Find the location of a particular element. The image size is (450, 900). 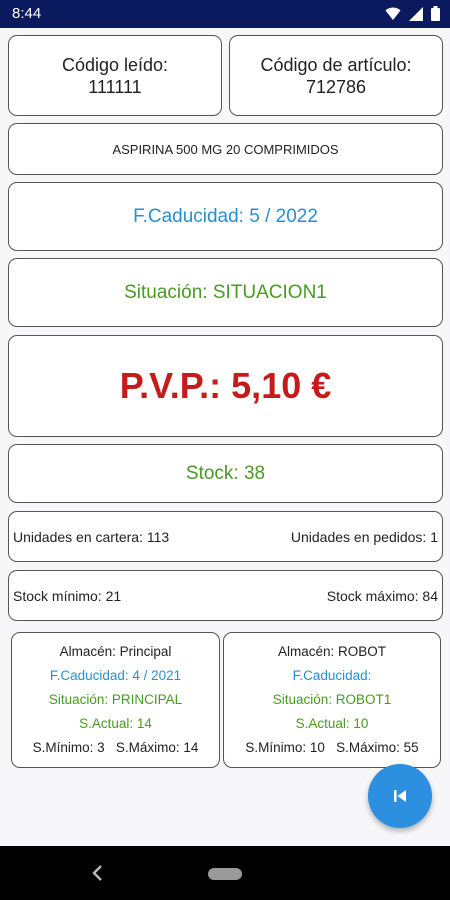

status-icons is located at coordinates (412, 13).